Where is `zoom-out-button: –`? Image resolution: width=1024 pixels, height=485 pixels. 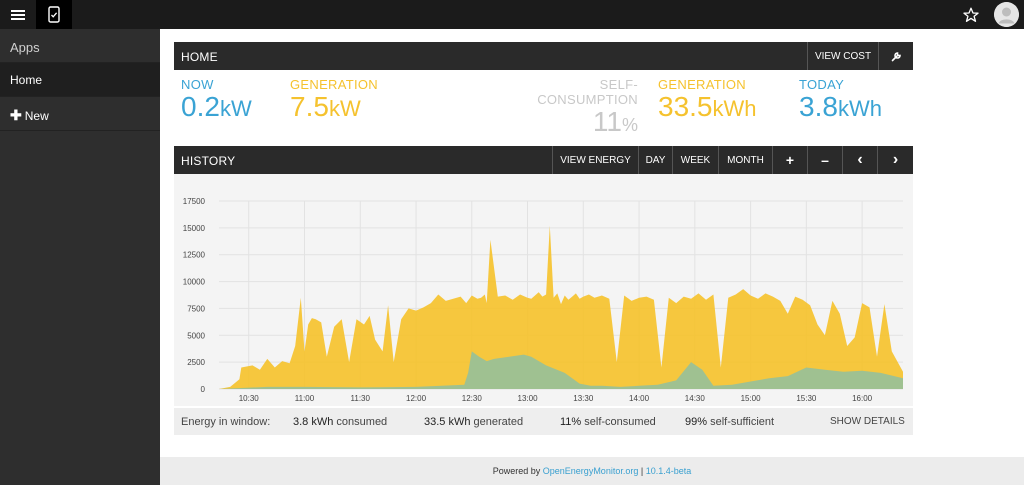 zoom-out-button: – is located at coordinates (824, 160).